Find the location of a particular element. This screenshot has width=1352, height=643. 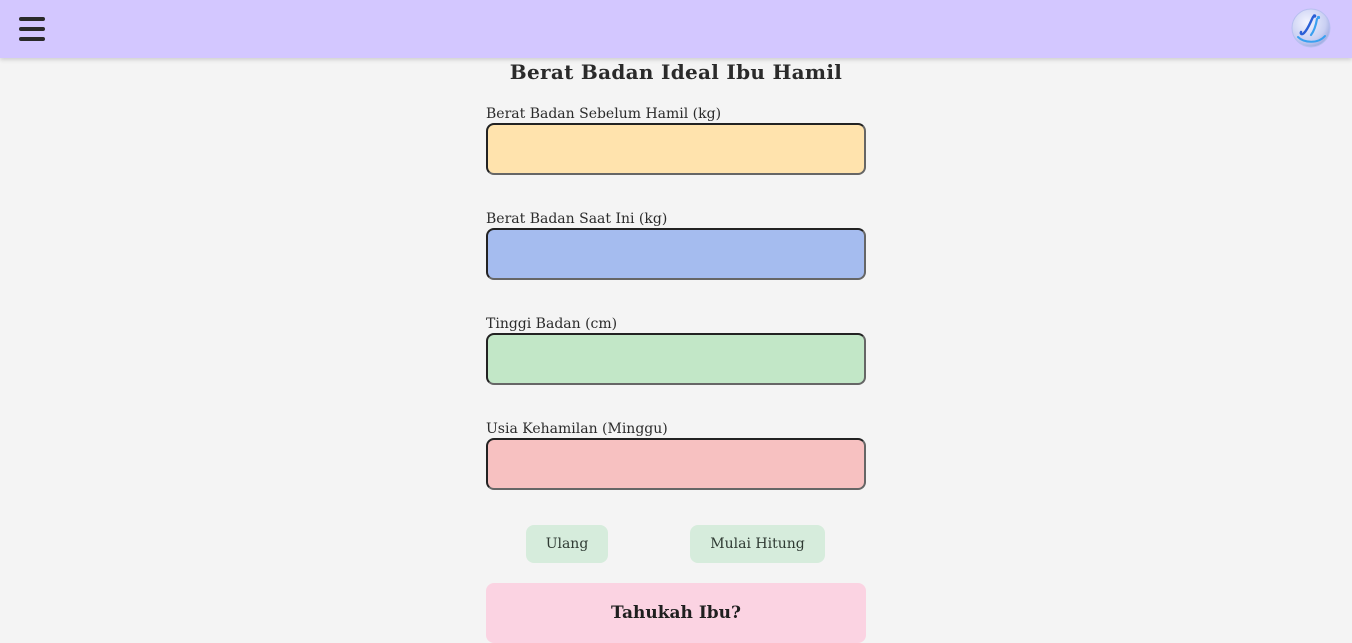

app-logo-icon is located at coordinates (1311, 28).